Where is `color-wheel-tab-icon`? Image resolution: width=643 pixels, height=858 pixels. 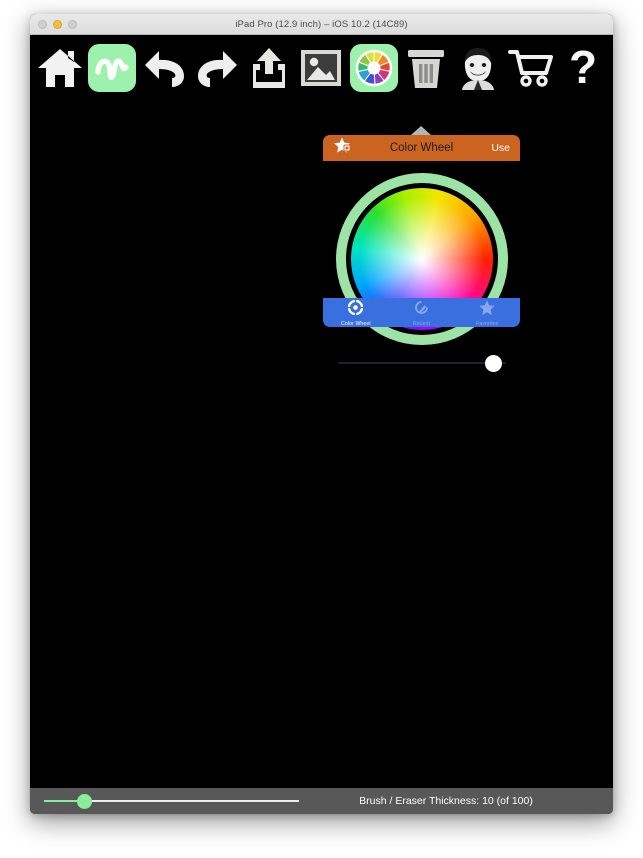 color-wheel-tab-icon is located at coordinates (356, 309).